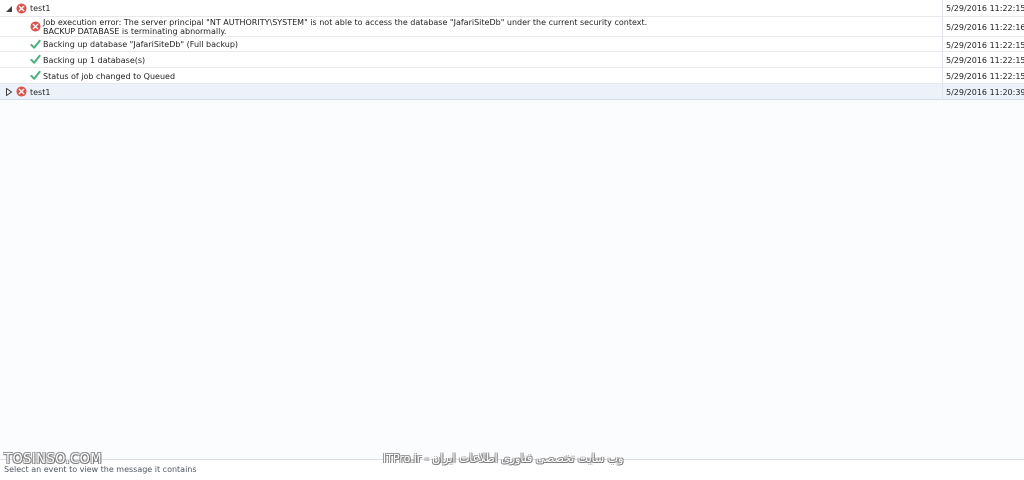  I want to click on event-message: Backing up 1 database(s), so click(94, 60).